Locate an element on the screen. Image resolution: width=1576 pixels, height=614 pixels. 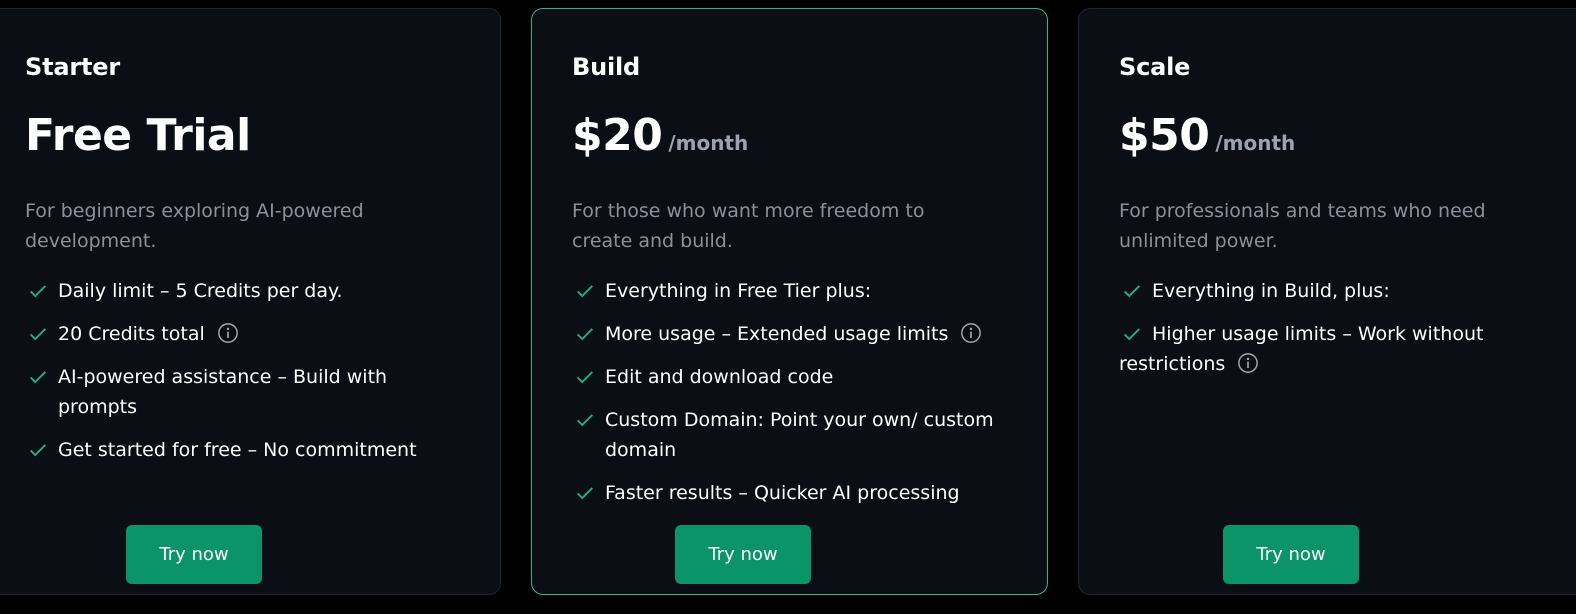
feature-text: 20 Credits total is located at coordinates (131, 334).